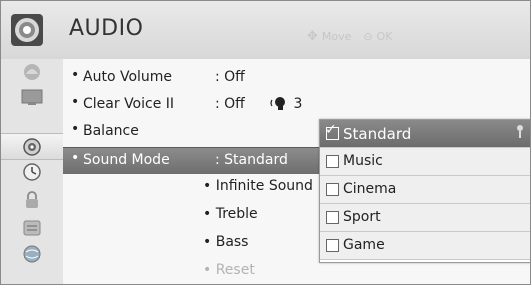  What do you see at coordinates (27, 30) in the screenshot?
I see `speaker-disc-icon` at bounding box center [27, 30].